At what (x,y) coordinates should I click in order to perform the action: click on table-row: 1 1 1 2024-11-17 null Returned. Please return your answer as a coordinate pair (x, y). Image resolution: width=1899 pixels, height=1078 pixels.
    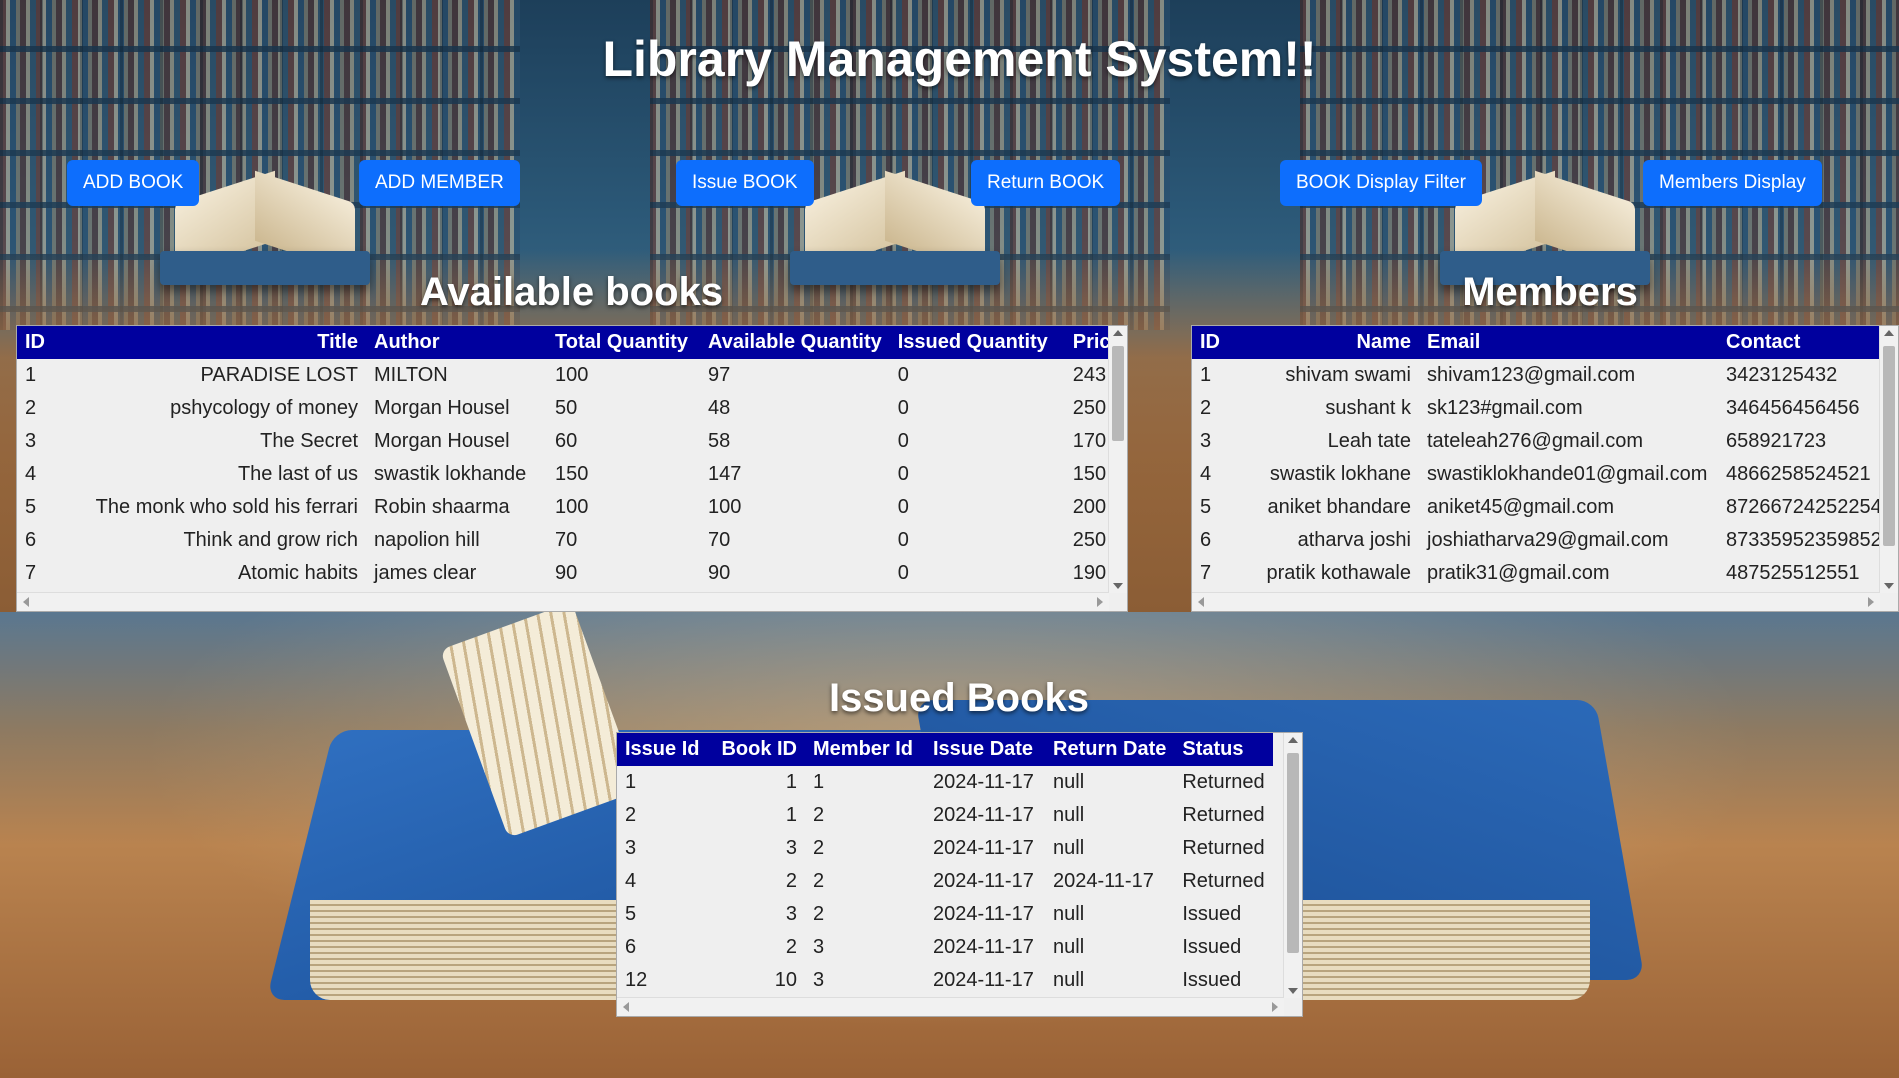
    Looking at the image, I should click on (945, 782).